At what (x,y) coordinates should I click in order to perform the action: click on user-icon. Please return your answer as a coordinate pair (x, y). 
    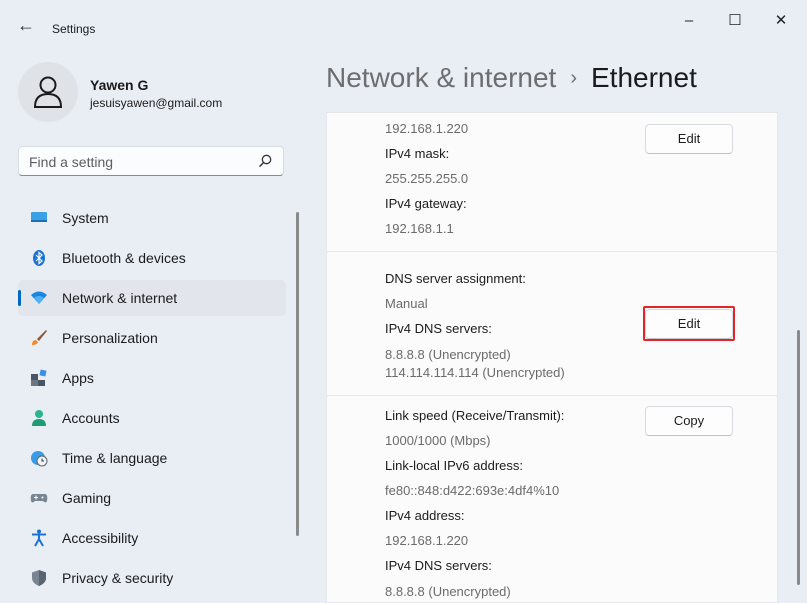
    Looking at the image, I should click on (48, 92).